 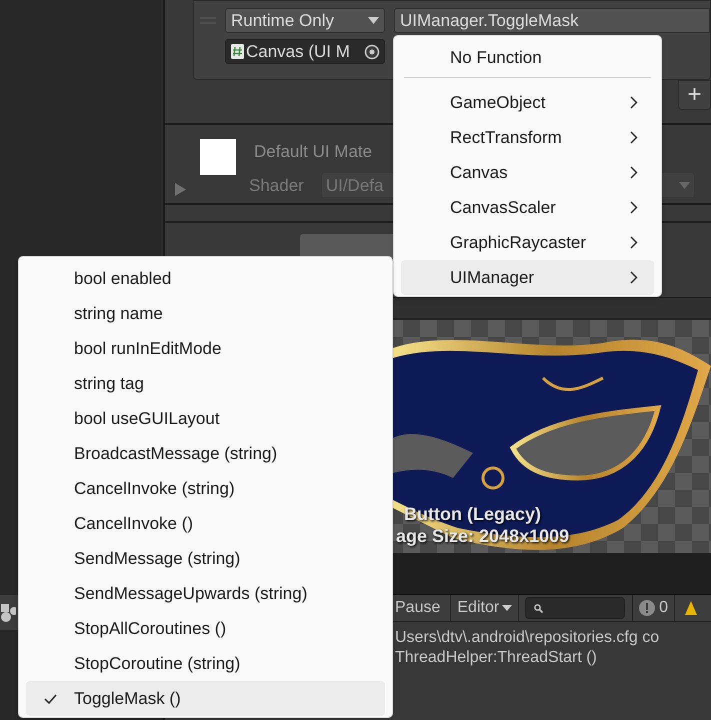 What do you see at coordinates (205, 593) in the screenshot?
I see `menu-item: SendMessageUpwards (string)` at bounding box center [205, 593].